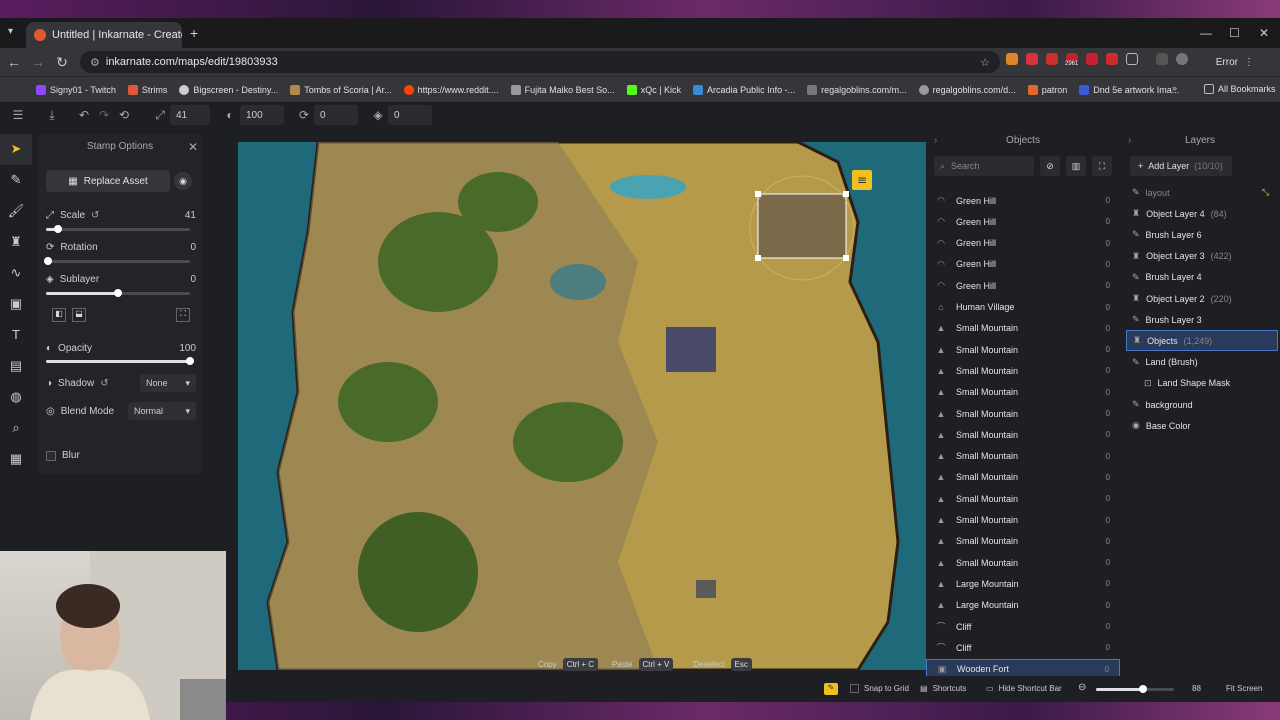  I want to click on palette-icon: ◉, so click(183, 181).